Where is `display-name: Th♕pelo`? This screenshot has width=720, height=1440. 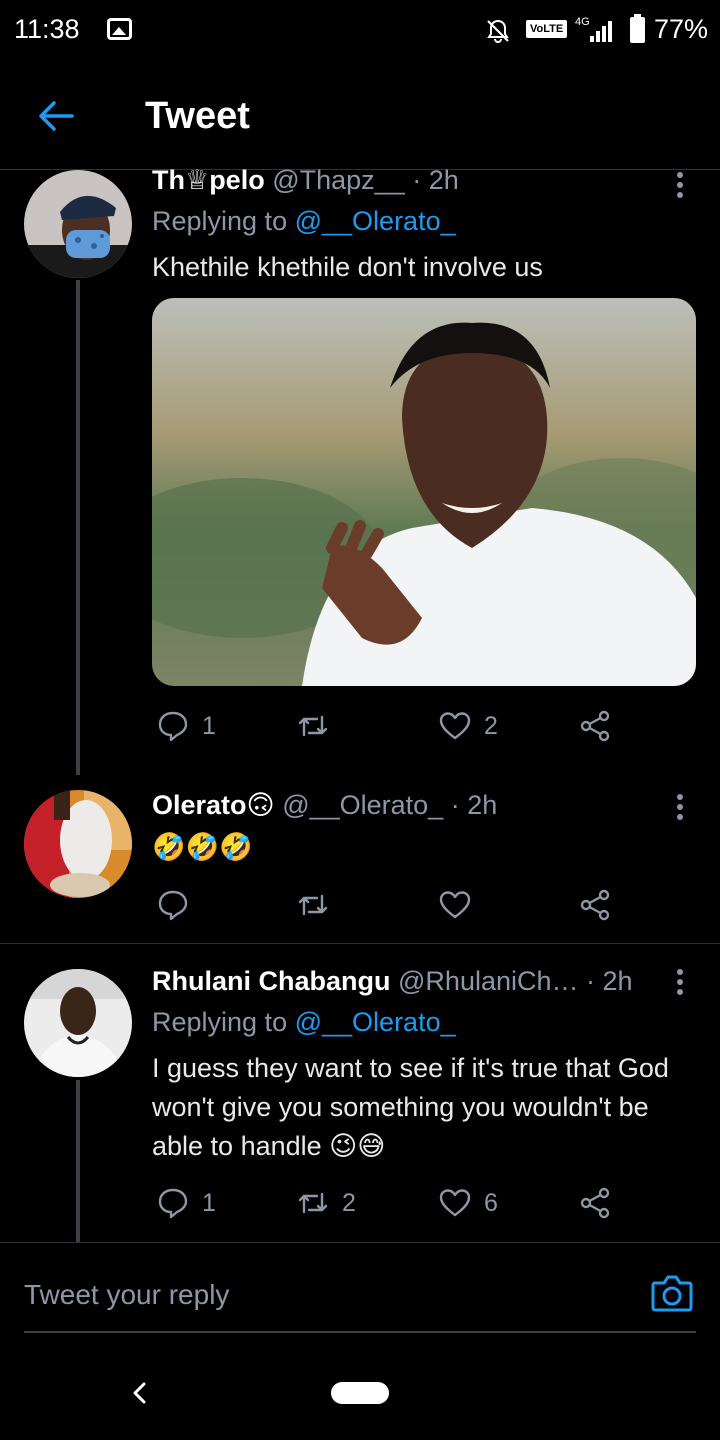 display-name: Th♕pelo is located at coordinates (208, 180).